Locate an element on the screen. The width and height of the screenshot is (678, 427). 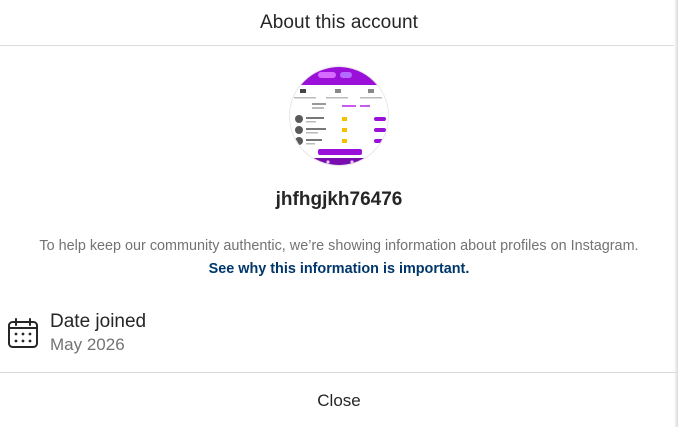
close-button: Close is located at coordinates (338, 401).